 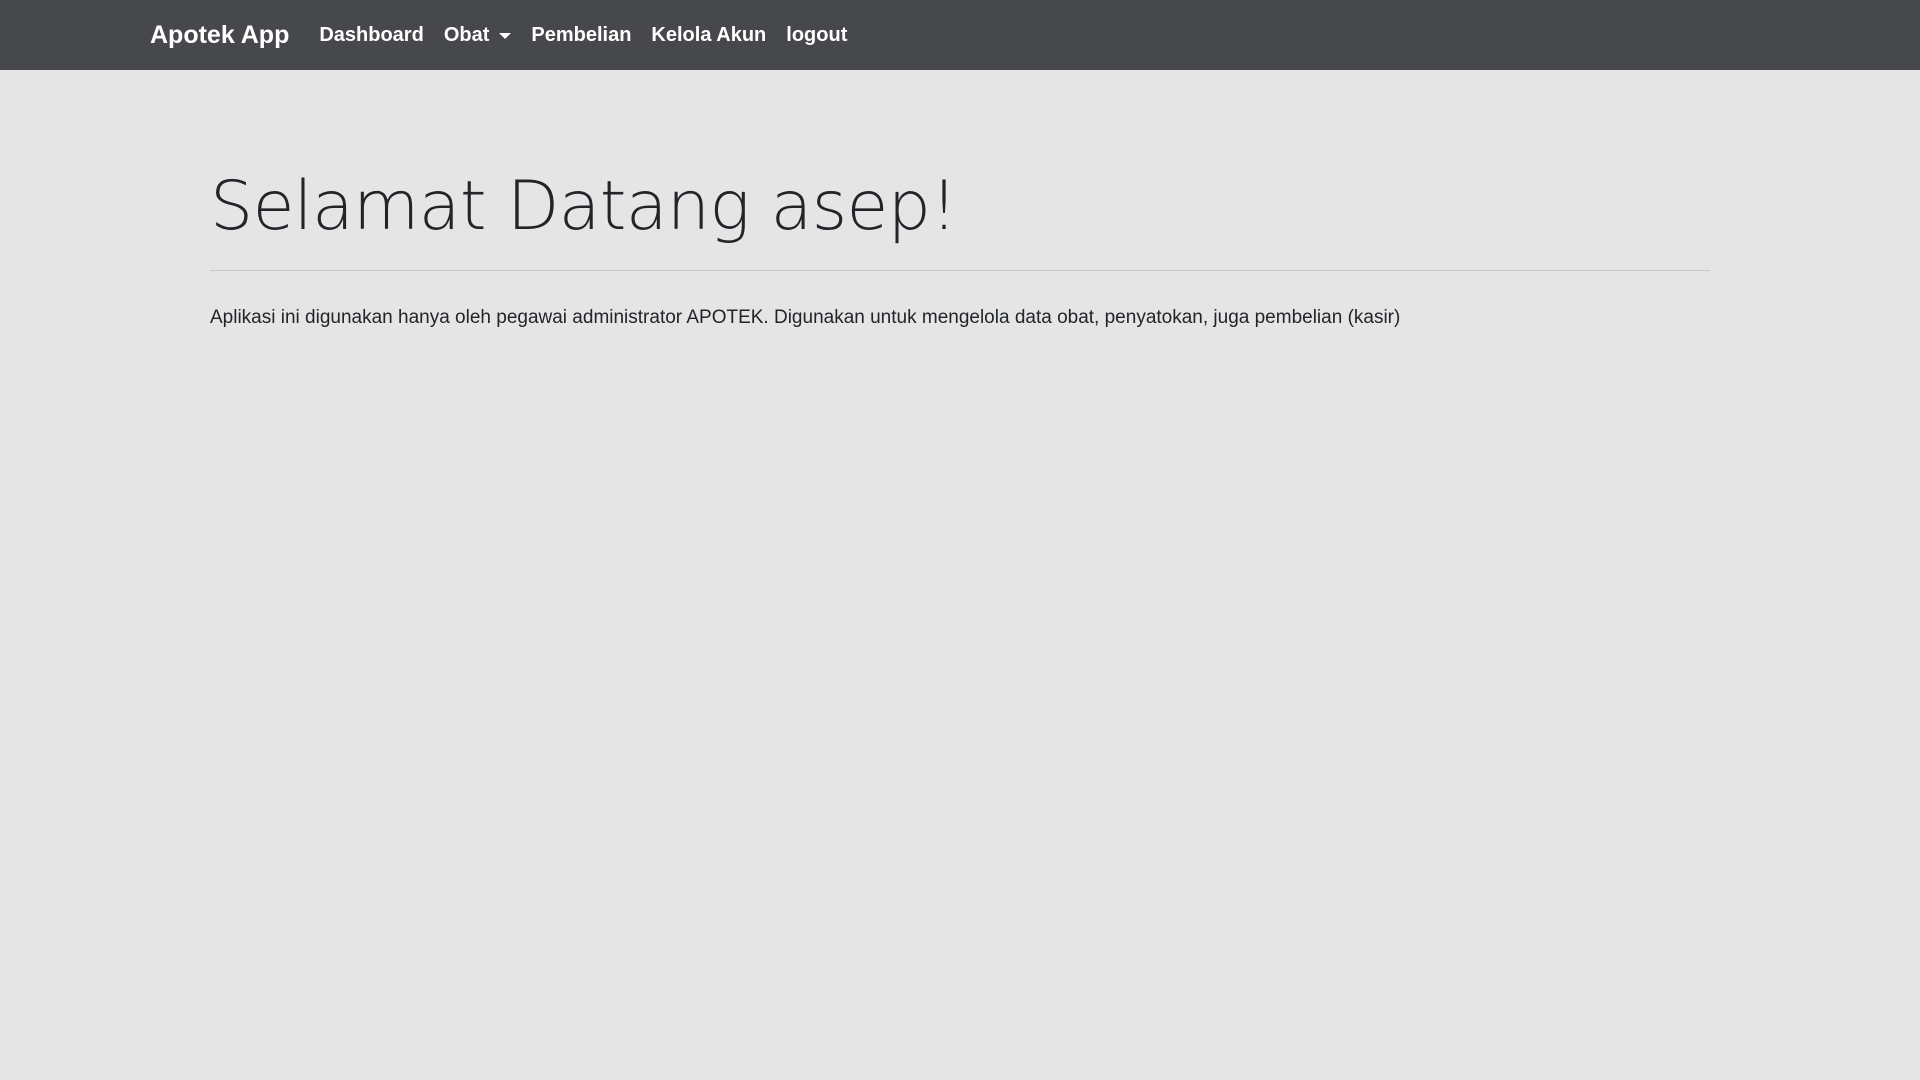 I want to click on nav-item-logout: logout, so click(x=816, y=35).